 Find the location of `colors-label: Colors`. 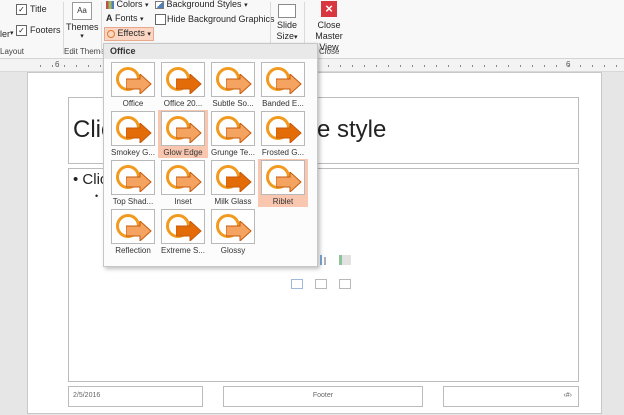

colors-label: Colors is located at coordinates (129, 4).